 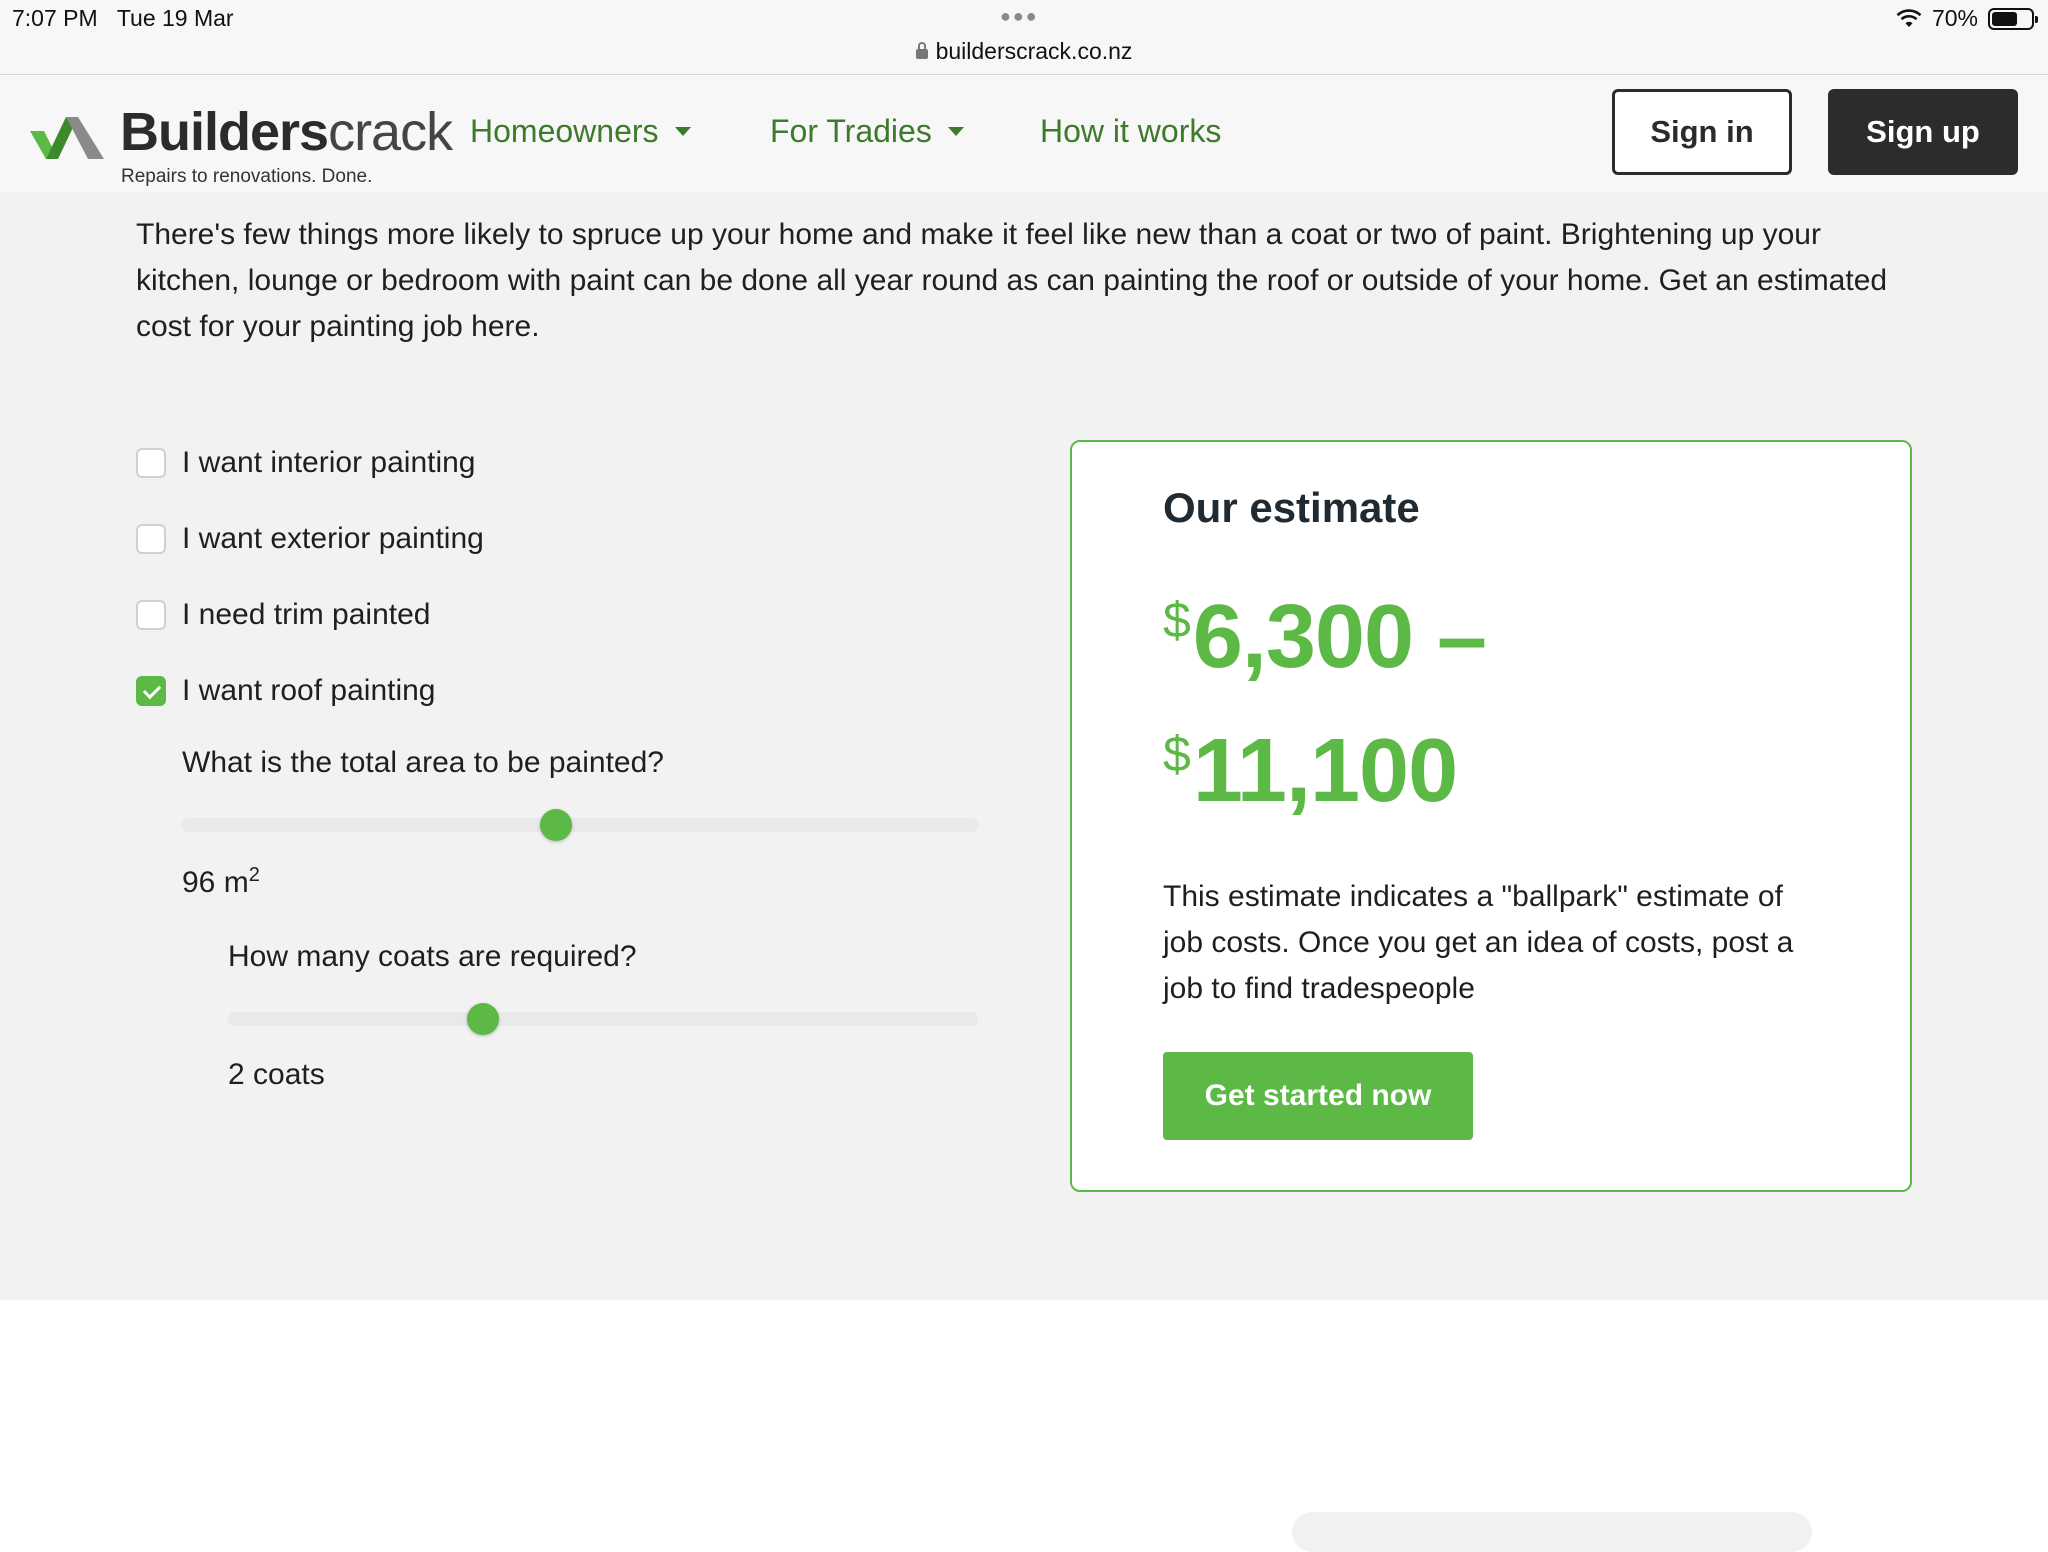 I want to click on option-exterior-painting: I want exterior painting, so click(x=310, y=539).